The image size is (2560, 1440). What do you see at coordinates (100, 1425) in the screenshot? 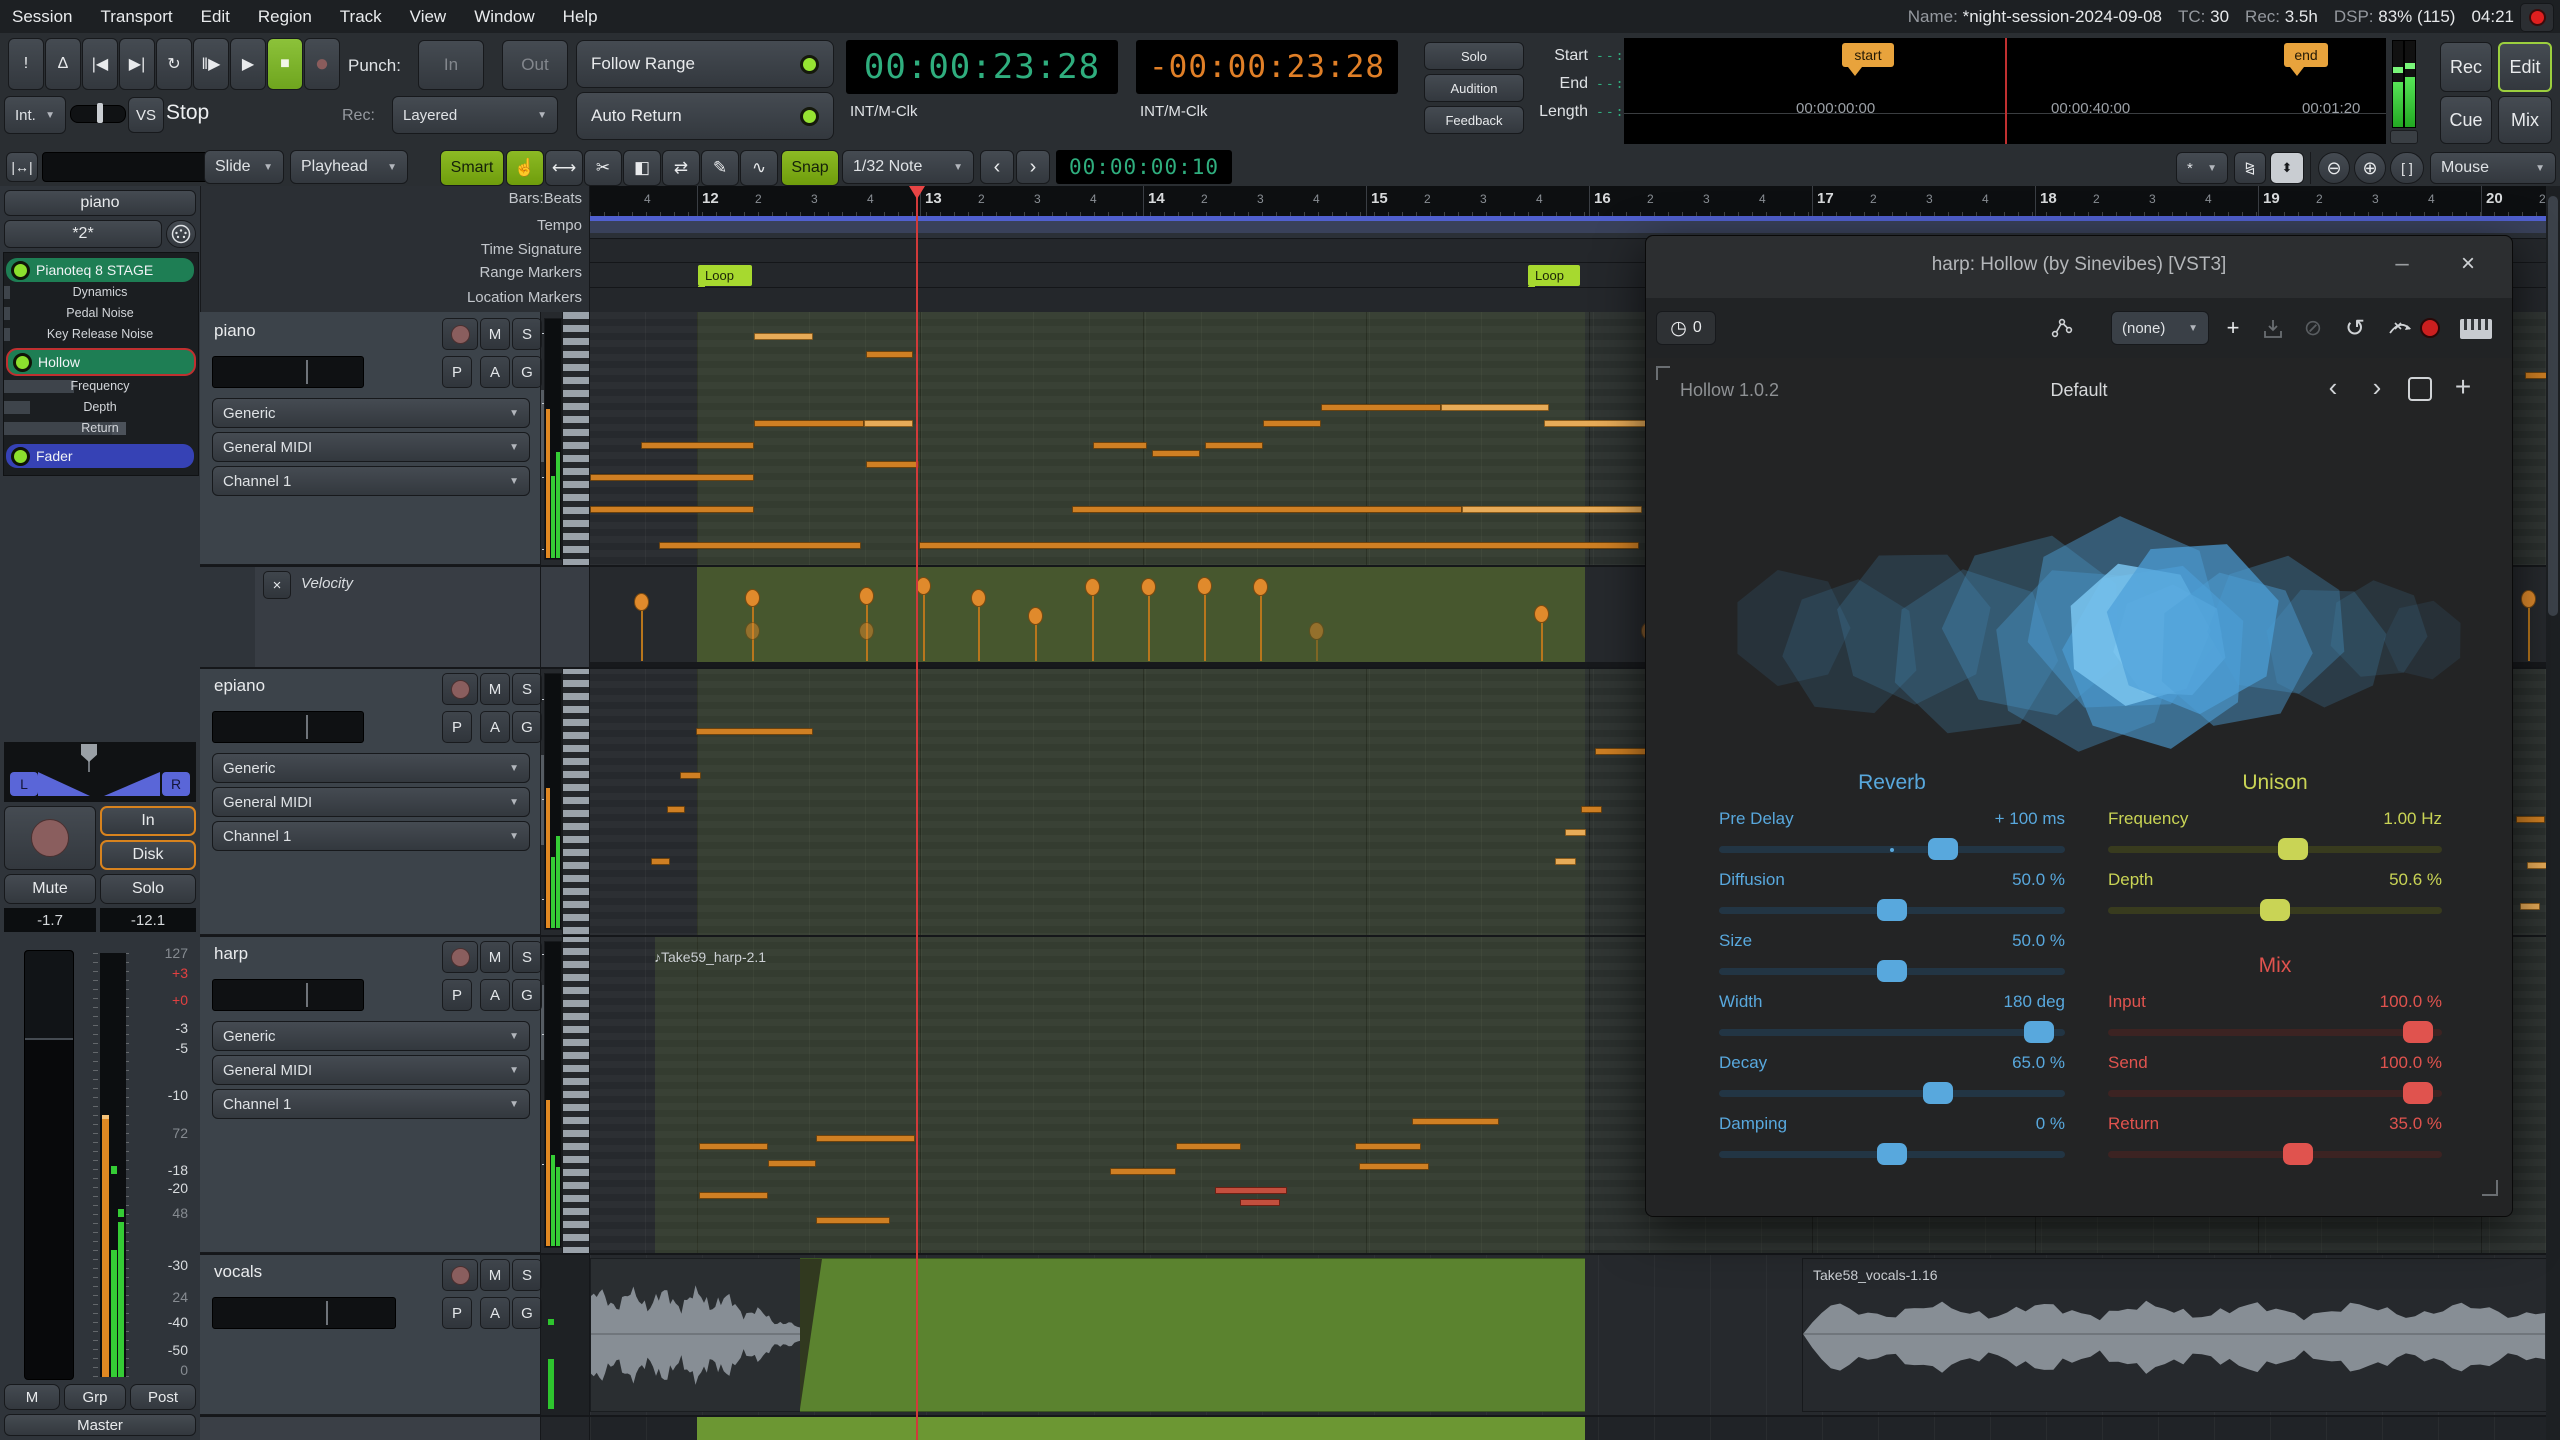
I see `master-strip-button: Master` at bounding box center [100, 1425].